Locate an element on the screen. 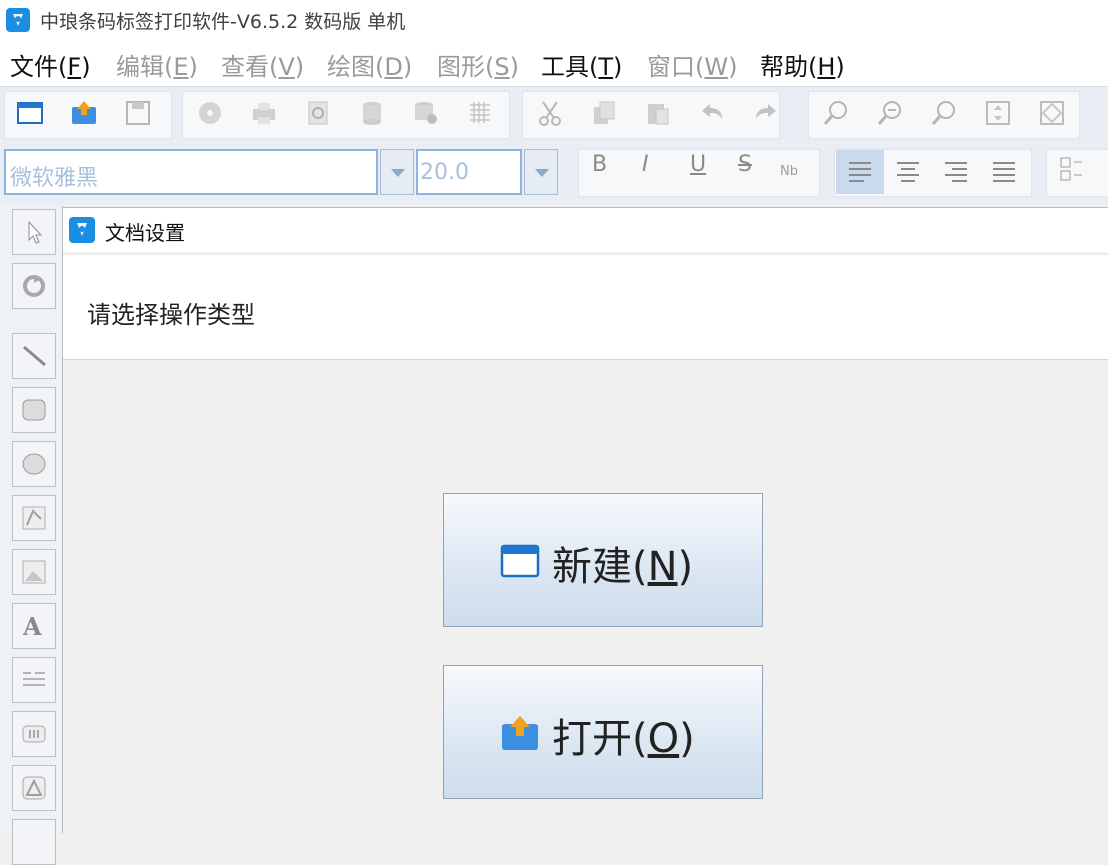  open-button: 打开(O) is located at coordinates (603, 732).